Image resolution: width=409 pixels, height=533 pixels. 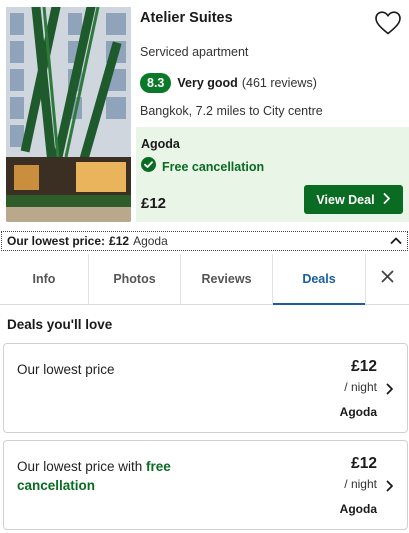 What do you see at coordinates (119, 241) in the screenshot?
I see `lowest-price-value: £12` at bounding box center [119, 241].